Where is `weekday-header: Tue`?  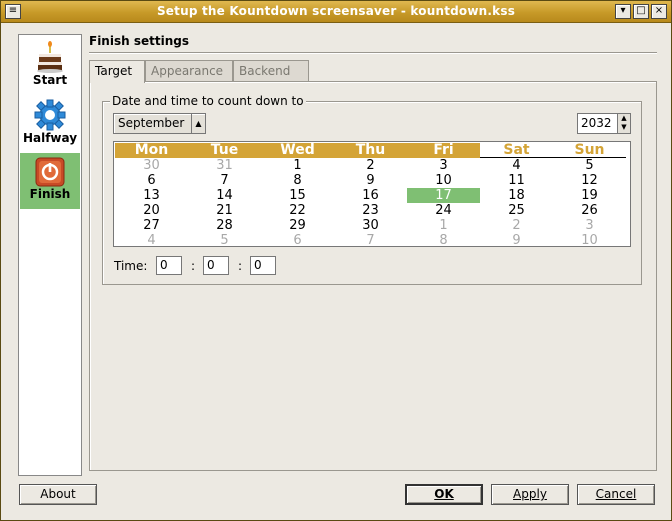
weekday-header: Tue is located at coordinates (224, 150).